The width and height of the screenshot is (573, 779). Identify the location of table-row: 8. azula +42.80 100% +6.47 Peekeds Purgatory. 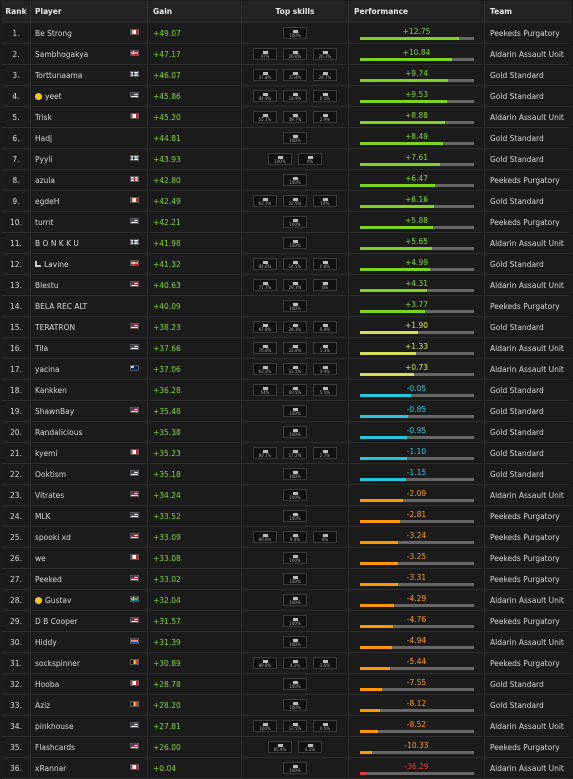
(286, 180).